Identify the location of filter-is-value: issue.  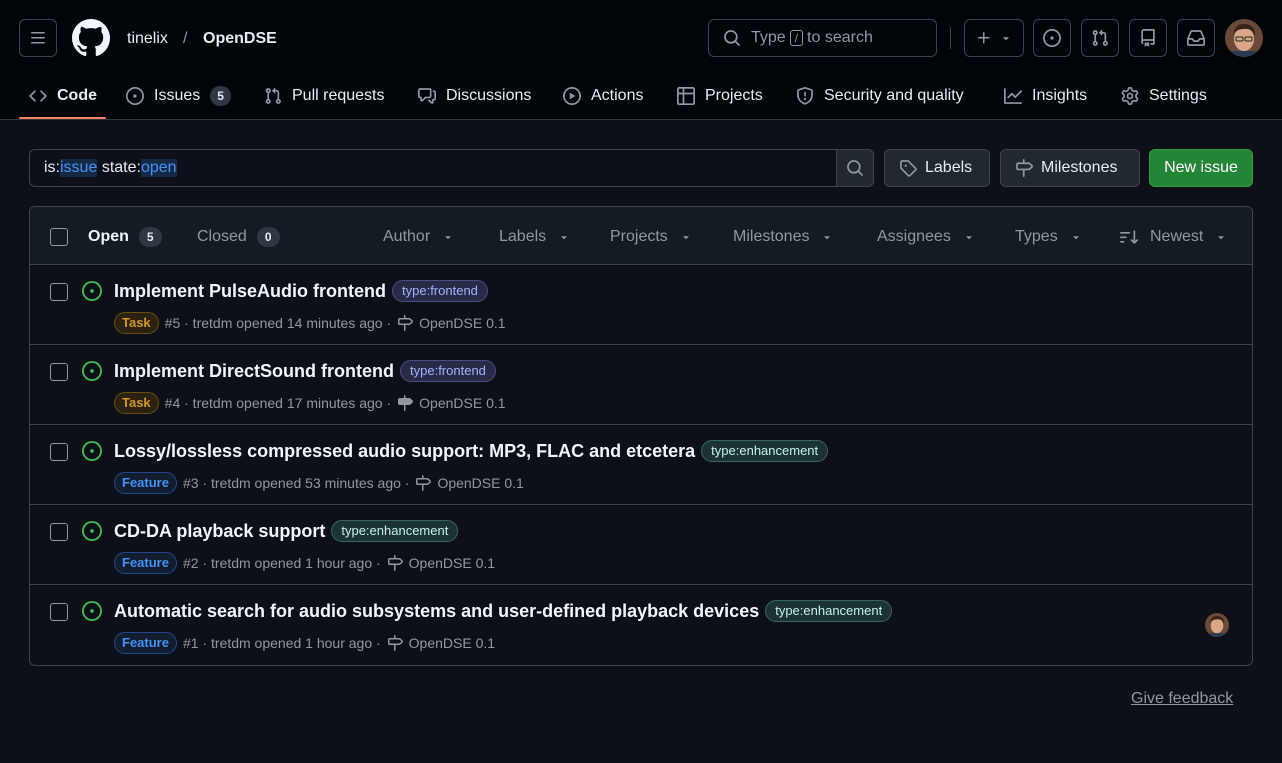
(79, 168).